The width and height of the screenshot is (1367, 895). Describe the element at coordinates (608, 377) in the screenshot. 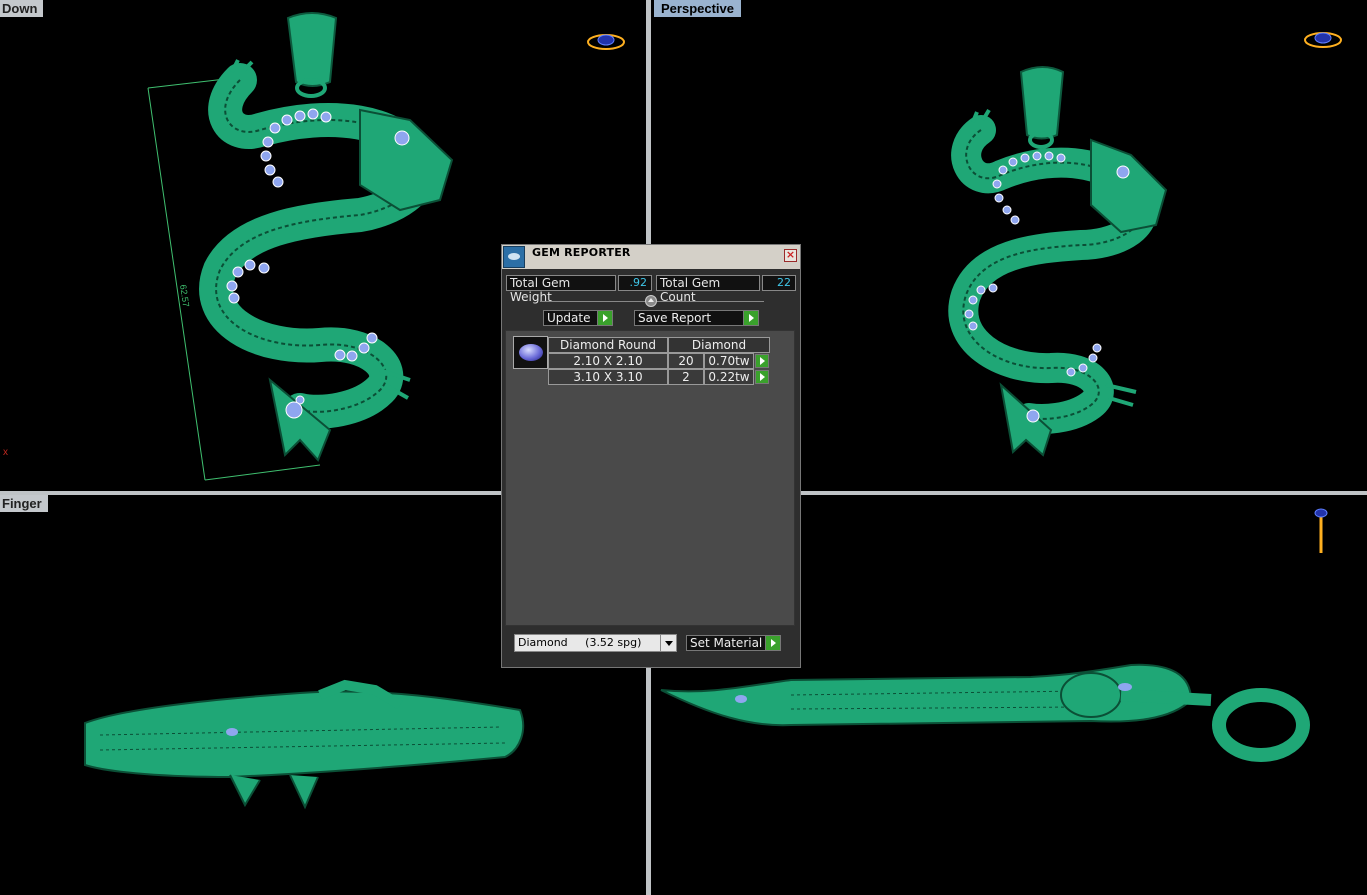

I see `gem-row-size: 3.10 X 3.10` at that location.